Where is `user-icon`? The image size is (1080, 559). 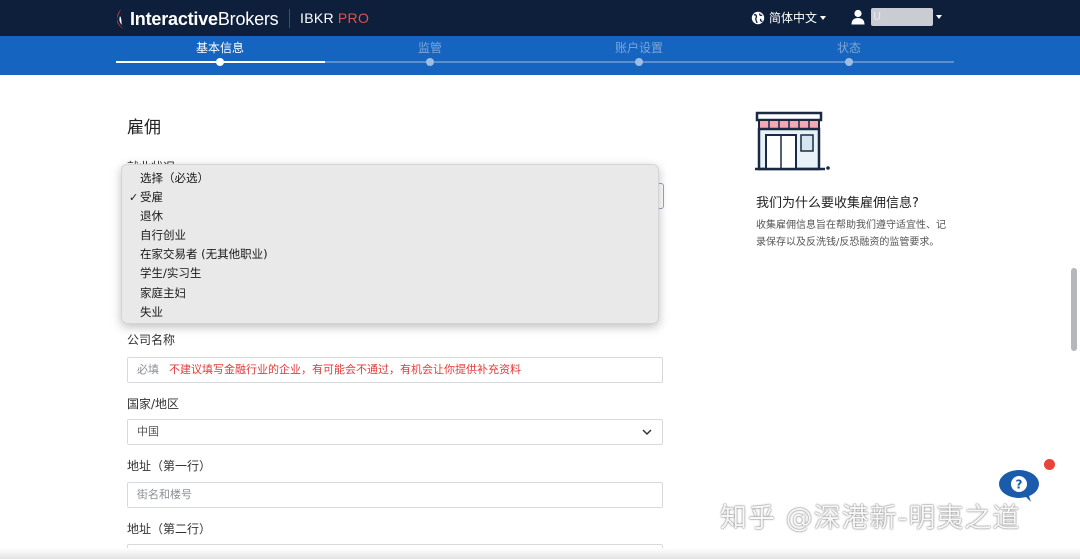
user-icon is located at coordinates (858, 17).